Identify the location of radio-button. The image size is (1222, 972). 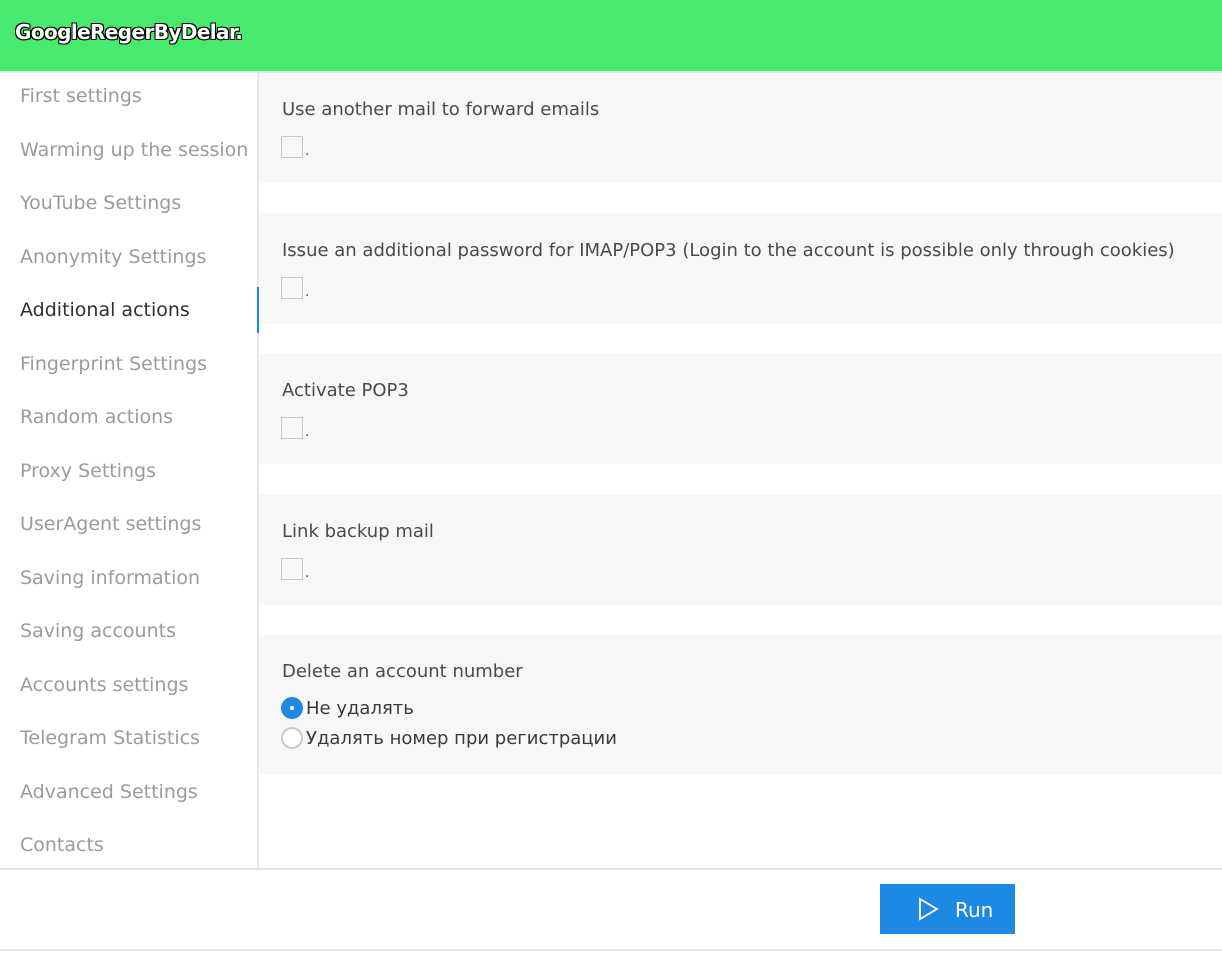
(292, 738).